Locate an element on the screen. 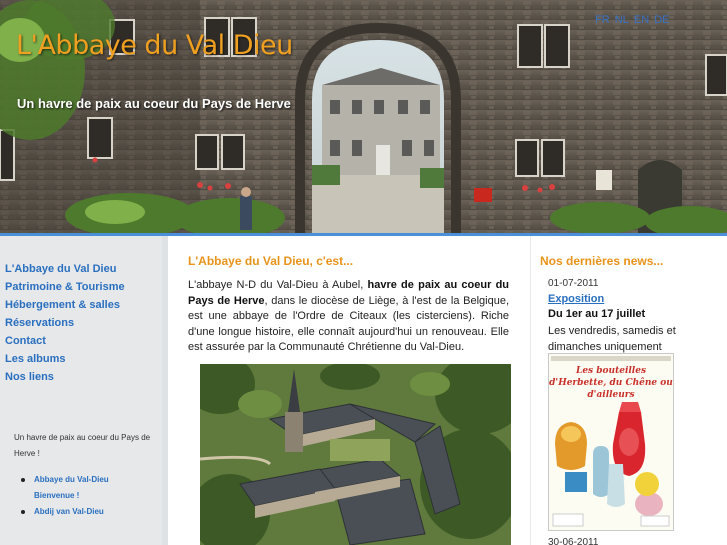  nav-link-albums: Les albums is located at coordinates (35, 359).